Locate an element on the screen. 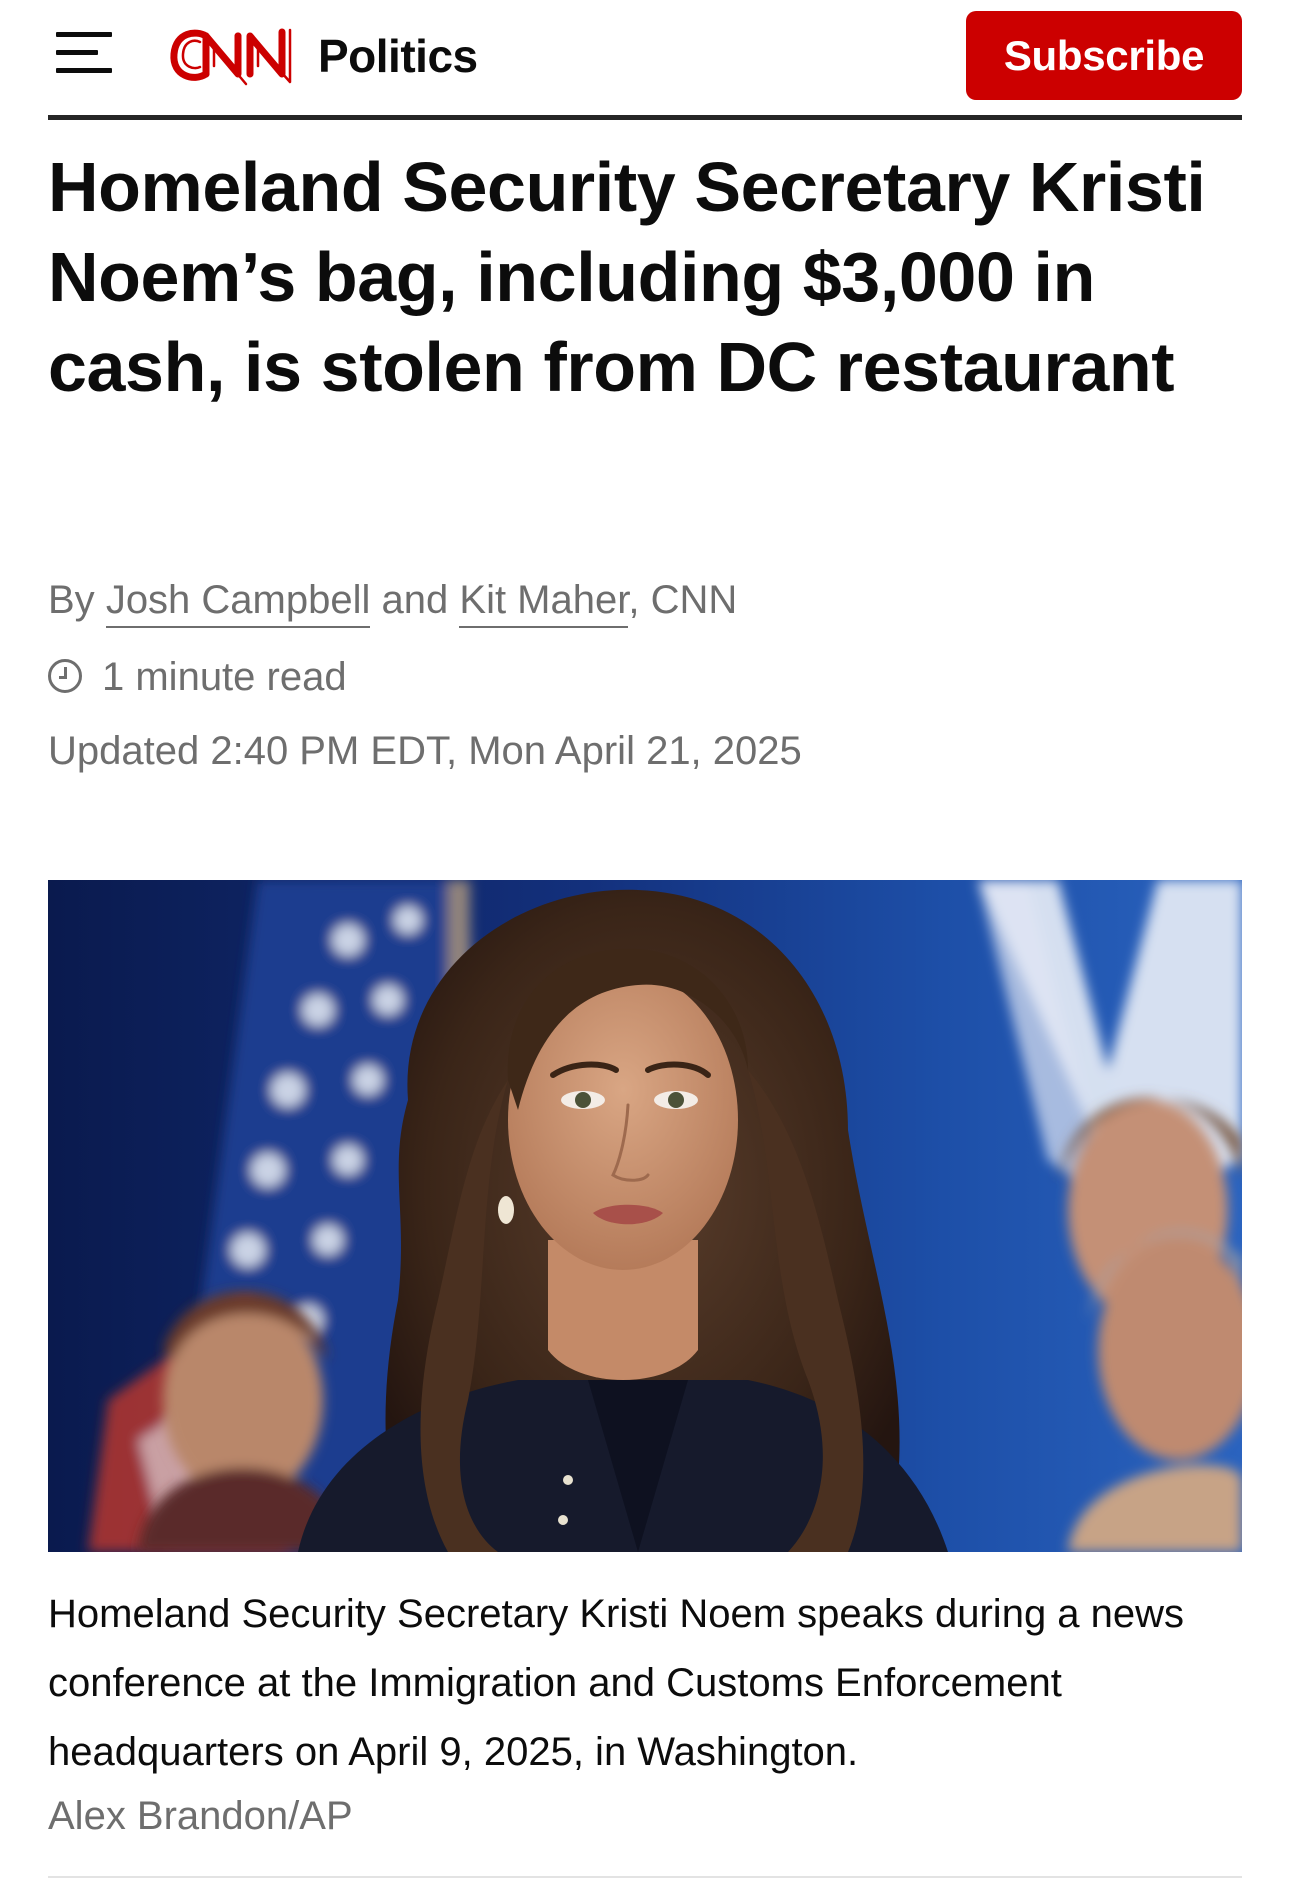 The width and height of the screenshot is (1290, 1887). read-time: 1 minute read is located at coordinates (197, 677).